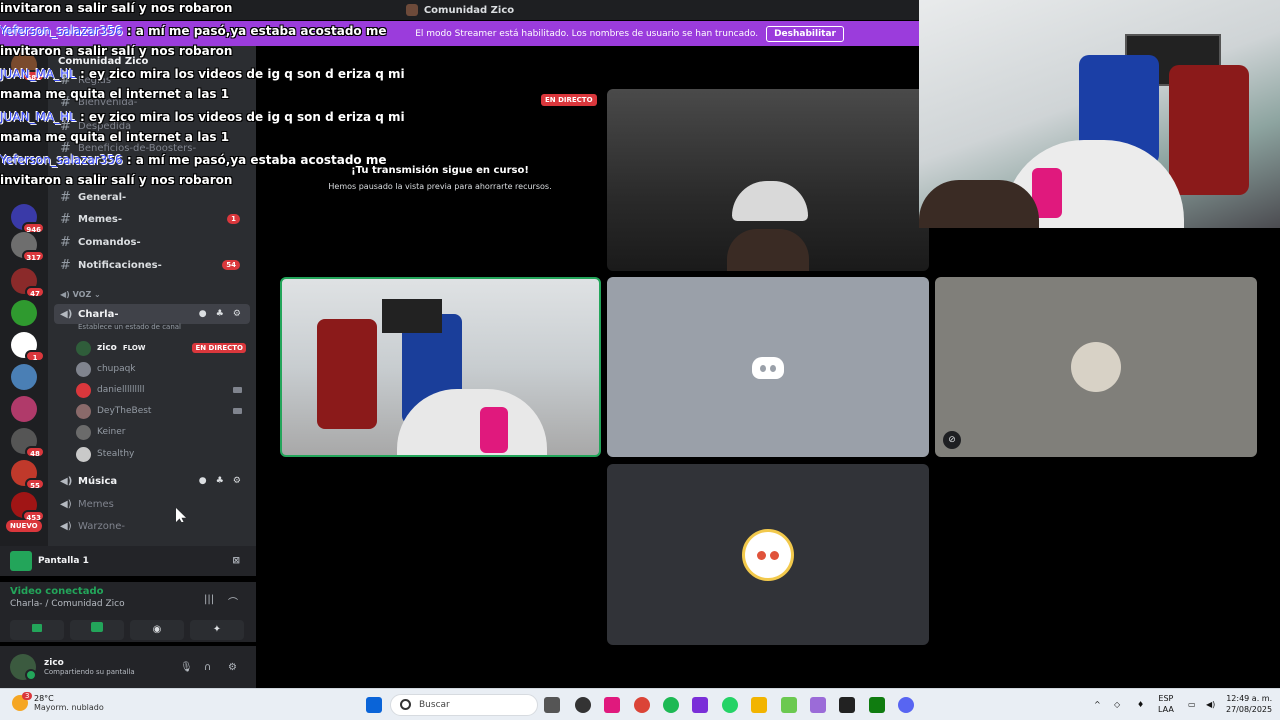 The image size is (1280, 720). What do you see at coordinates (69, 707) in the screenshot?
I see `weather-desc: Mayorm. nublado` at bounding box center [69, 707].